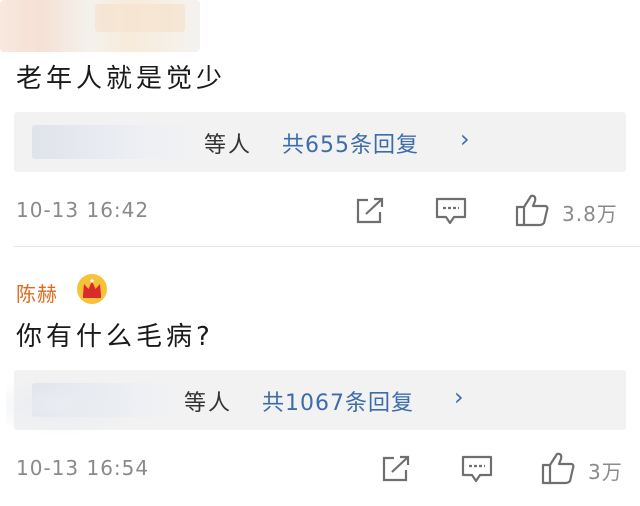 Image resolution: width=640 pixels, height=506 pixels. I want to click on crown-icon, so click(92, 291).